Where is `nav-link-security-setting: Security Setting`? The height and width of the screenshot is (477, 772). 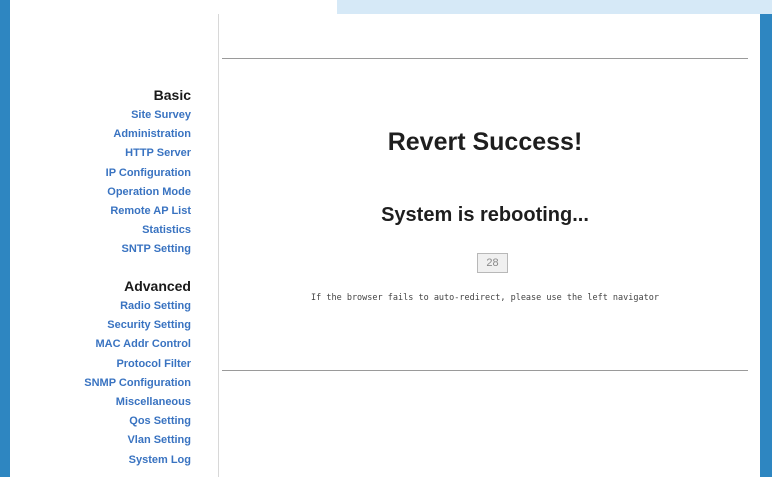
nav-link-security-setting: Security Setting is located at coordinates (137, 325).